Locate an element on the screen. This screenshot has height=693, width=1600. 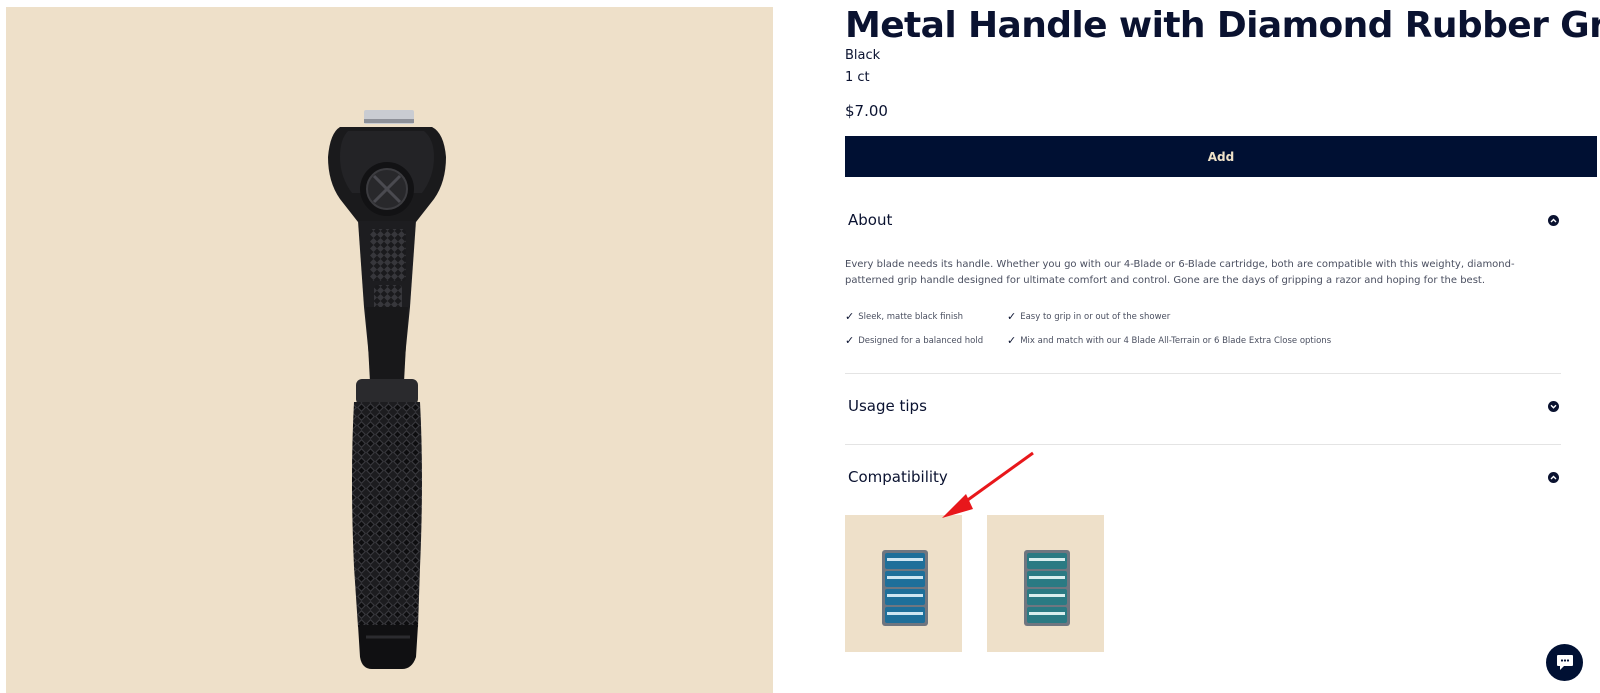
feature-item: ✓ Designed for a balanced hold is located at coordinates (914, 340).